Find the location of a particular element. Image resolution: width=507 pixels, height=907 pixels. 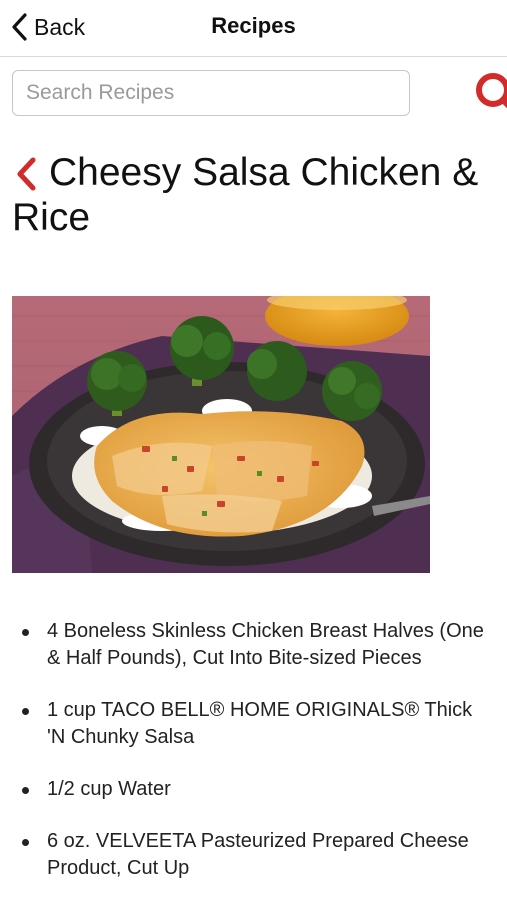

ingredient-text: 1/2 cup Water is located at coordinates (109, 789).